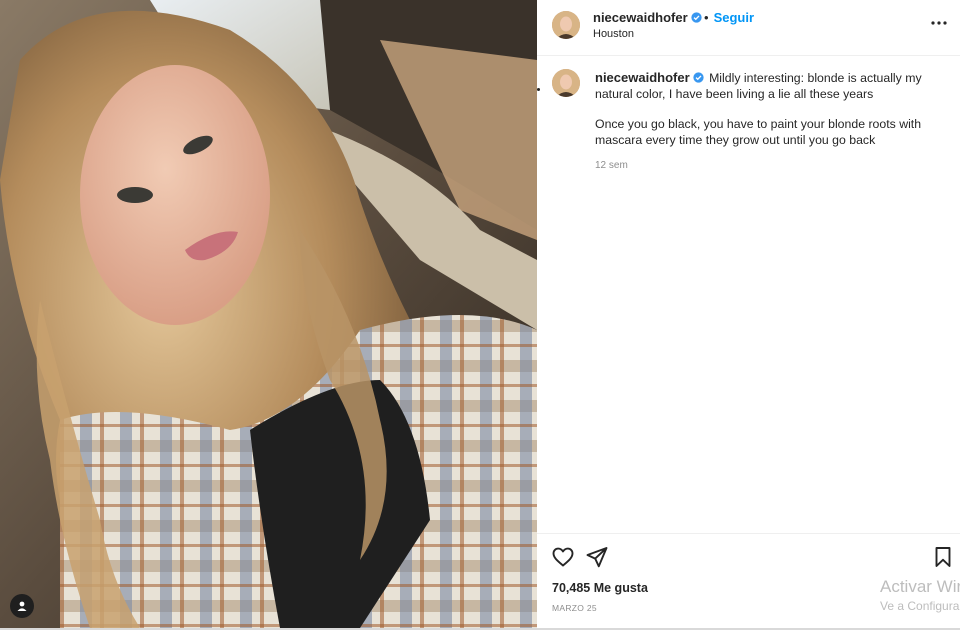 This screenshot has height=630, width=960. I want to click on share-icon, so click(597, 557).